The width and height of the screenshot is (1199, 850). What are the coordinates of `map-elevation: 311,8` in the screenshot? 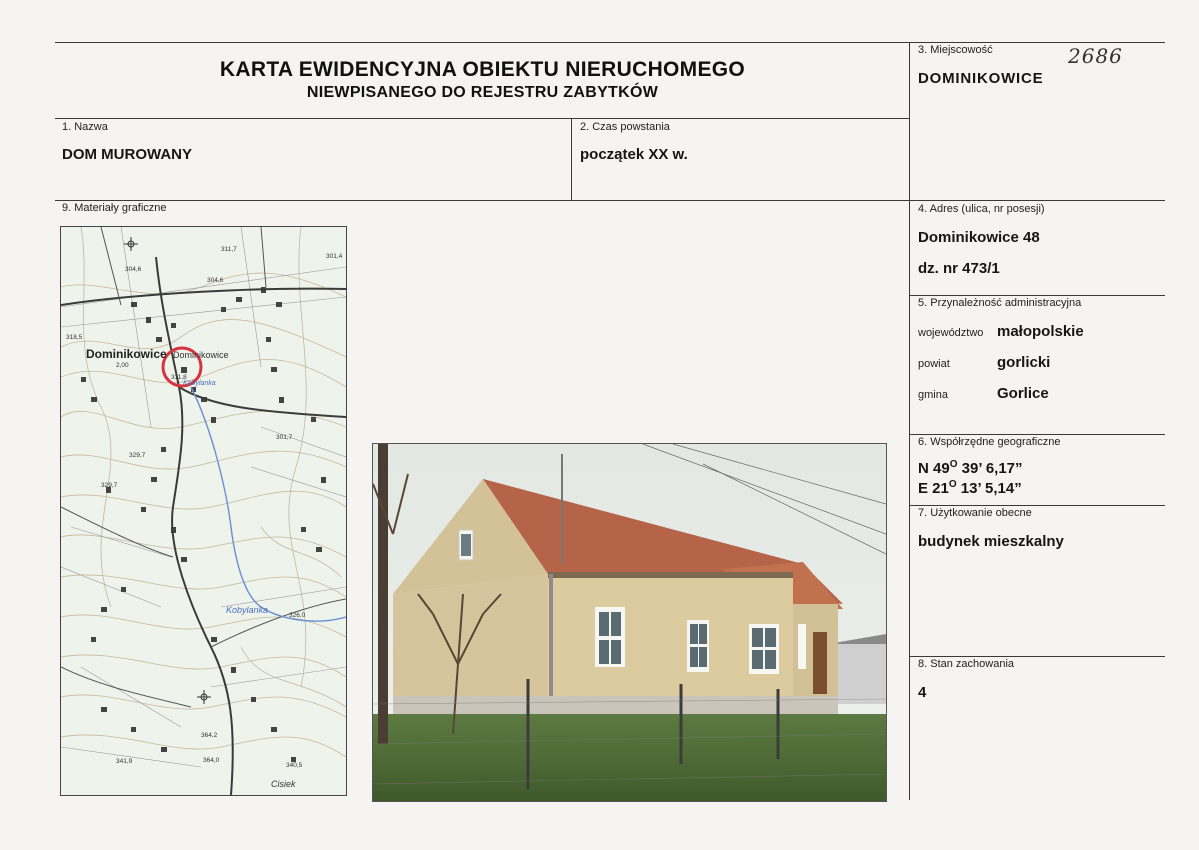 It's located at (179, 377).